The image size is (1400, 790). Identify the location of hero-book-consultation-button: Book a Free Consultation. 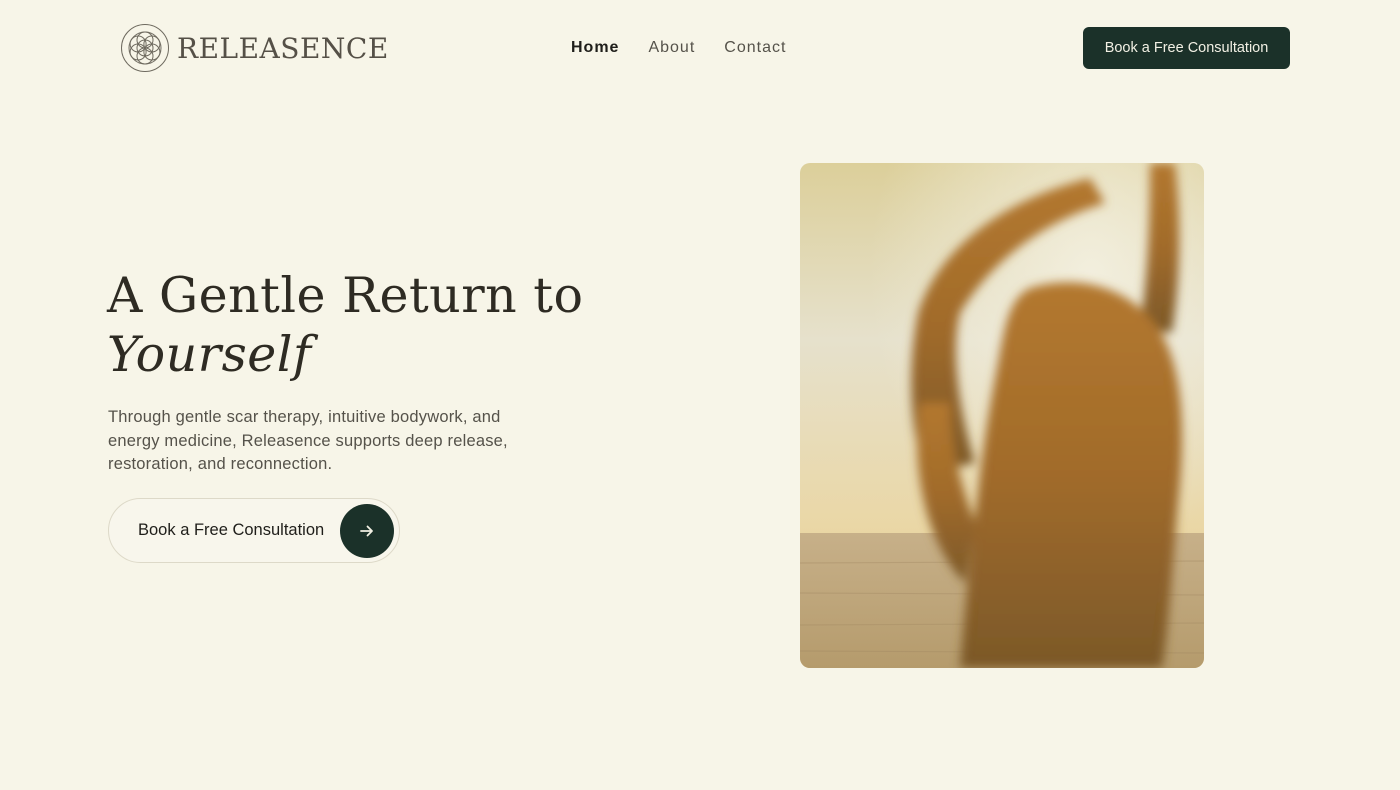
(254, 530).